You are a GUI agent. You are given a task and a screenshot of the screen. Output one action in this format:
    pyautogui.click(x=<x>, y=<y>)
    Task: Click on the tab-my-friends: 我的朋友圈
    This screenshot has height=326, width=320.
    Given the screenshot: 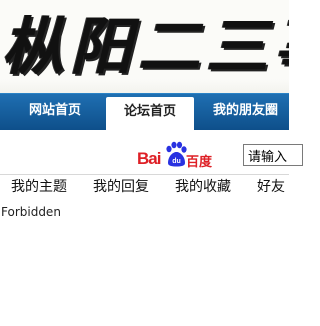 What is the action you would take?
    pyautogui.click(x=262, y=112)
    